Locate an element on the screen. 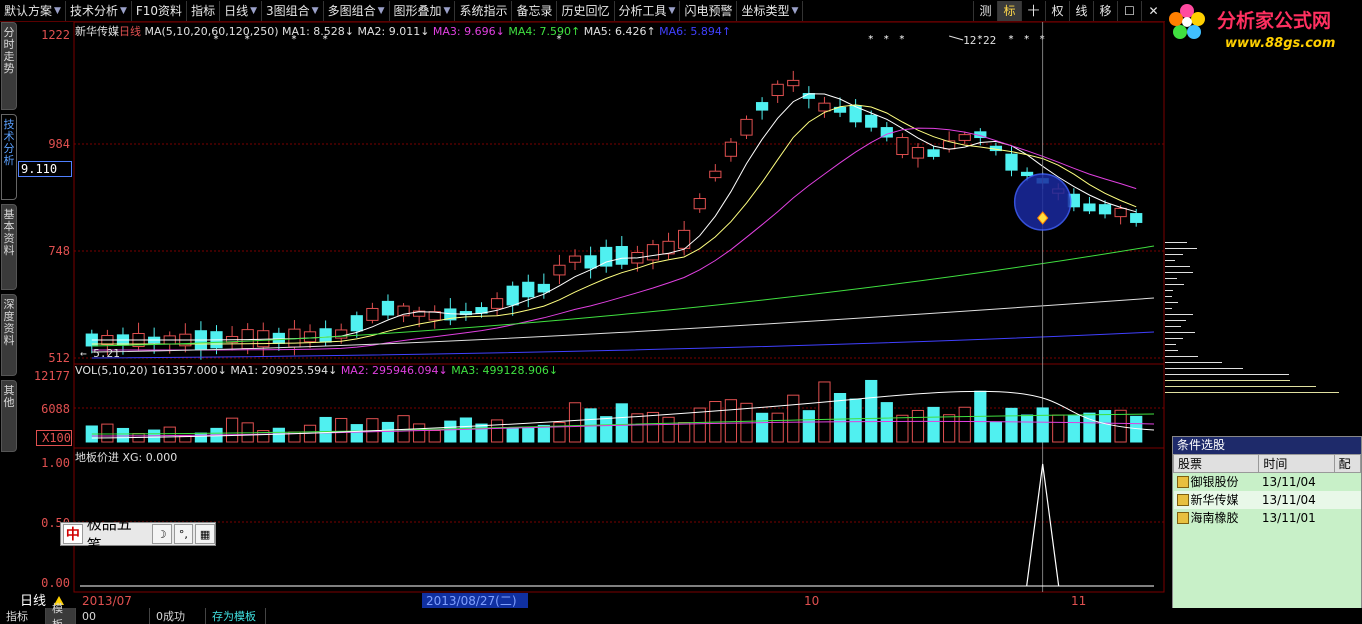 The image size is (1362, 624). bottom-bar-item-3: 0成功 is located at coordinates (178, 616).